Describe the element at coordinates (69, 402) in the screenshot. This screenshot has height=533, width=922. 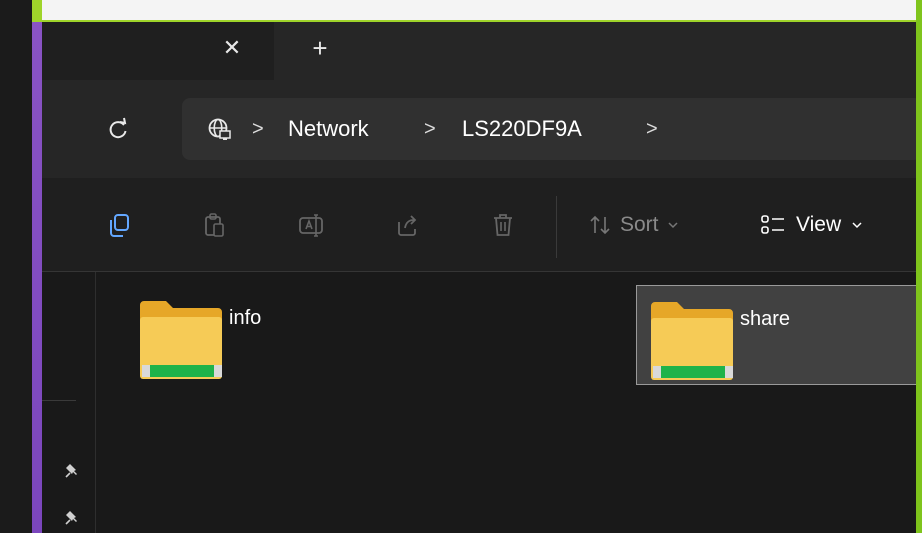
I see `navigation-pane` at that location.